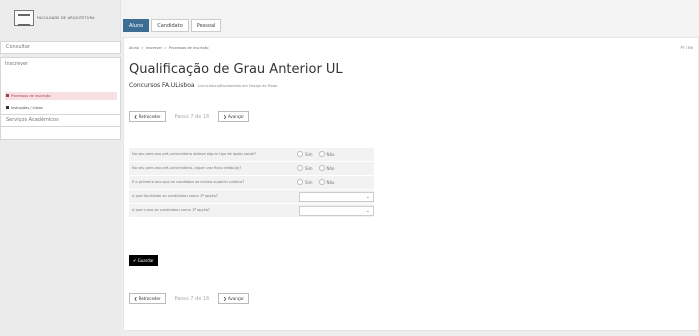 The height and width of the screenshot is (336, 699). Describe the element at coordinates (336, 197) in the screenshot. I see `faculdade-select: ⌄` at that location.